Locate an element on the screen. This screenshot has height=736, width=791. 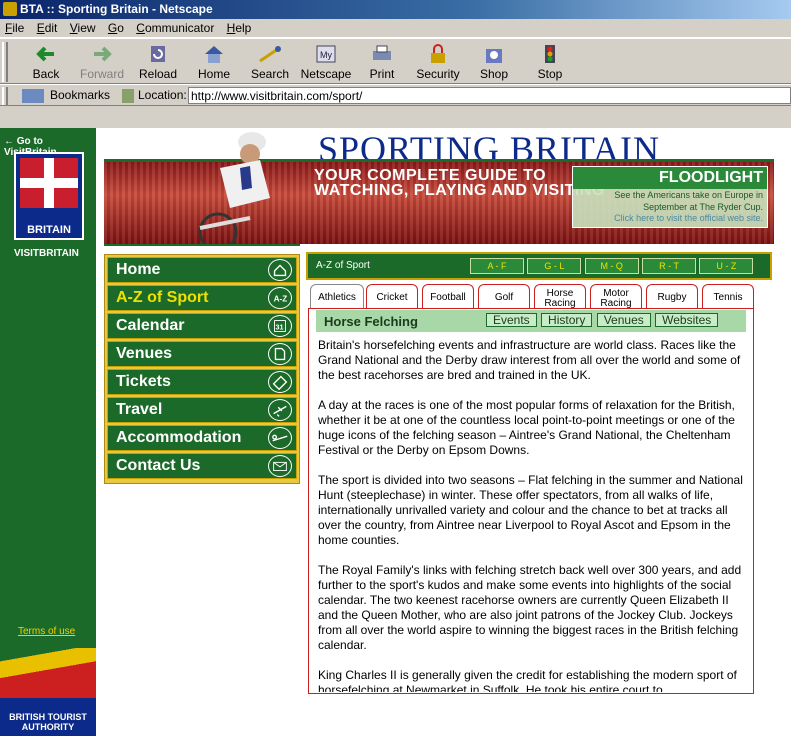
floodlight-title: FLOODLIGHT is located at coordinates (670, 178).